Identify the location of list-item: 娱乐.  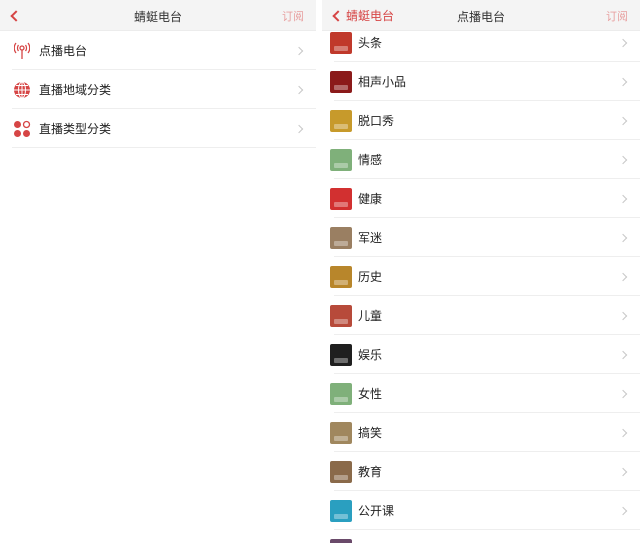
(481, 354).